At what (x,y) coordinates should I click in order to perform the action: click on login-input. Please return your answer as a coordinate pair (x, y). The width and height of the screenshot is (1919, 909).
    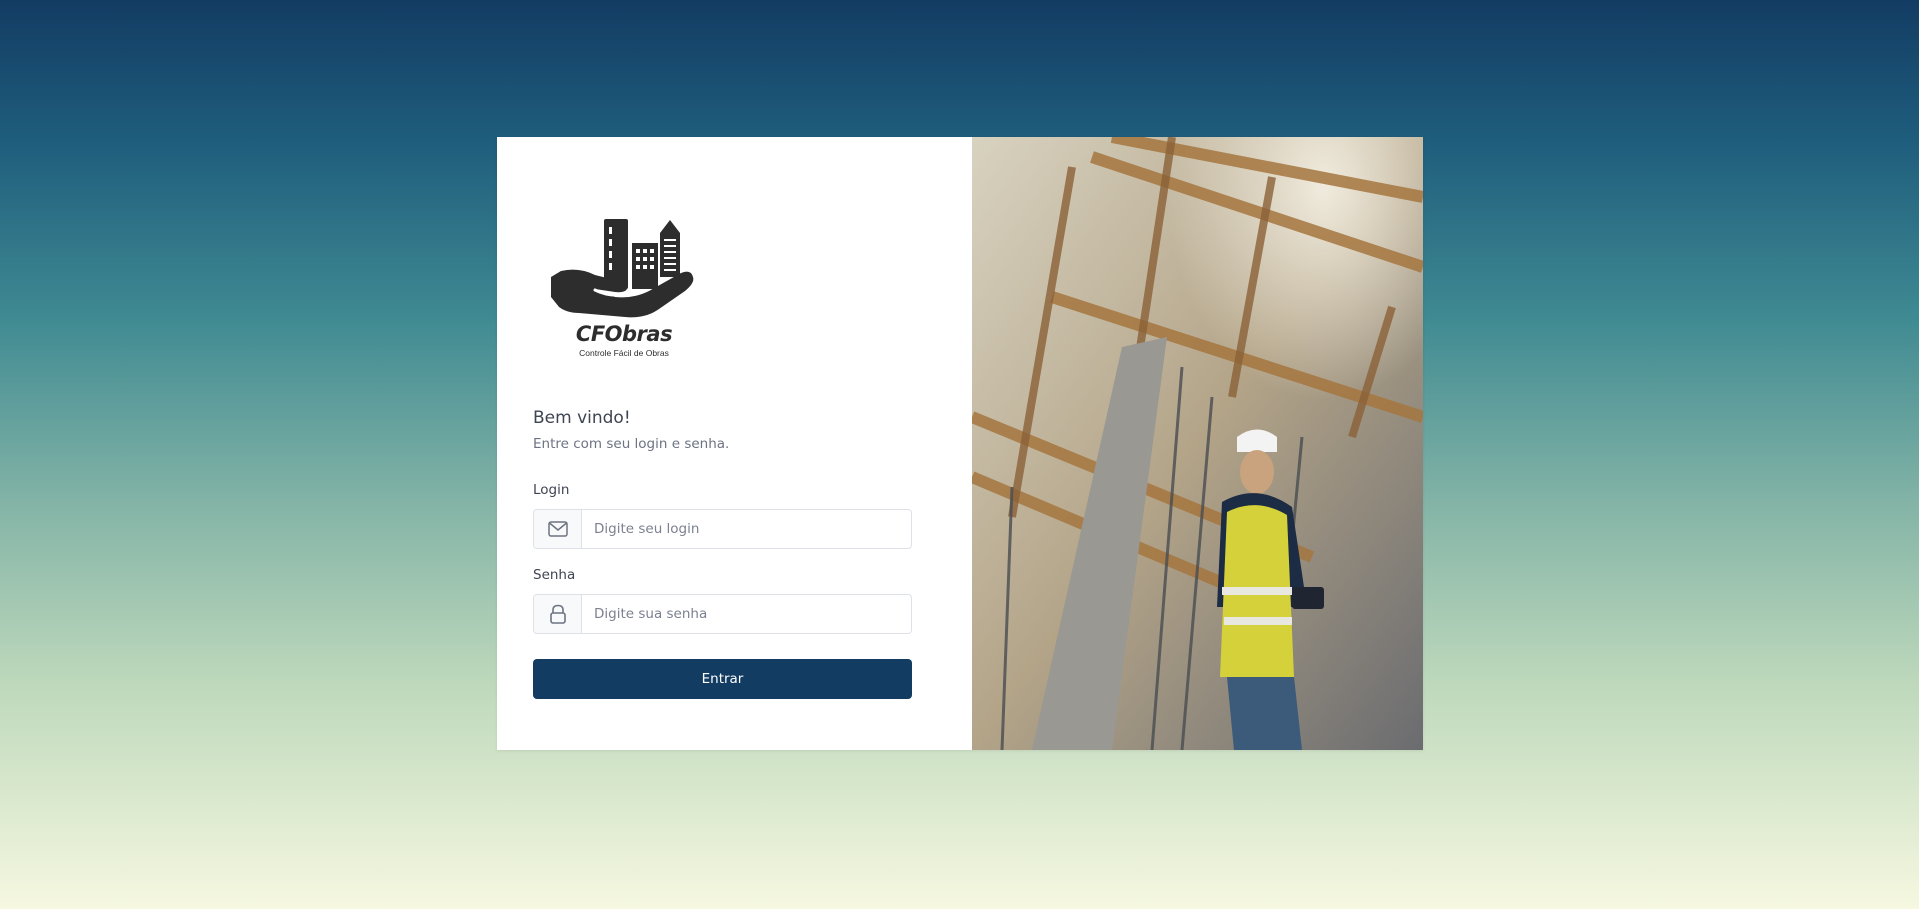
    Looking at the image, I should click on (746, 529).